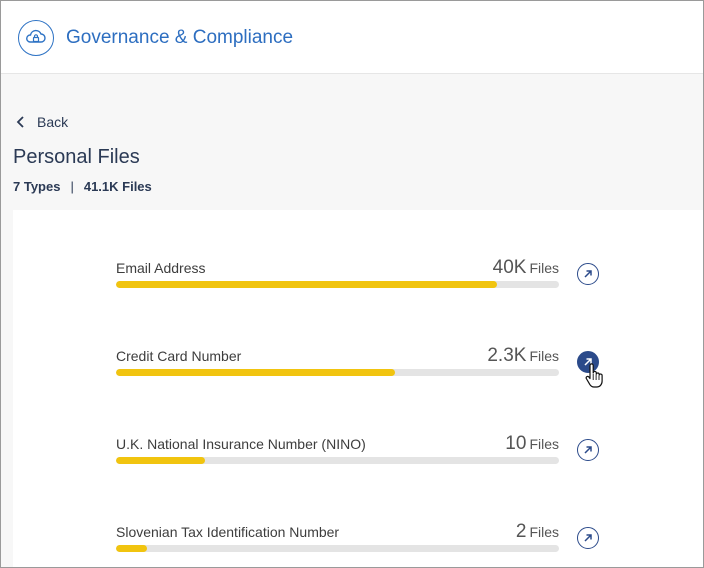 Image resolution: width=704 pixels, height=568 pixels. What do you see at coordinates (161, 268) in the screenshot?
I see `data-type-name: Email Address` at bounding box center [161, 268].